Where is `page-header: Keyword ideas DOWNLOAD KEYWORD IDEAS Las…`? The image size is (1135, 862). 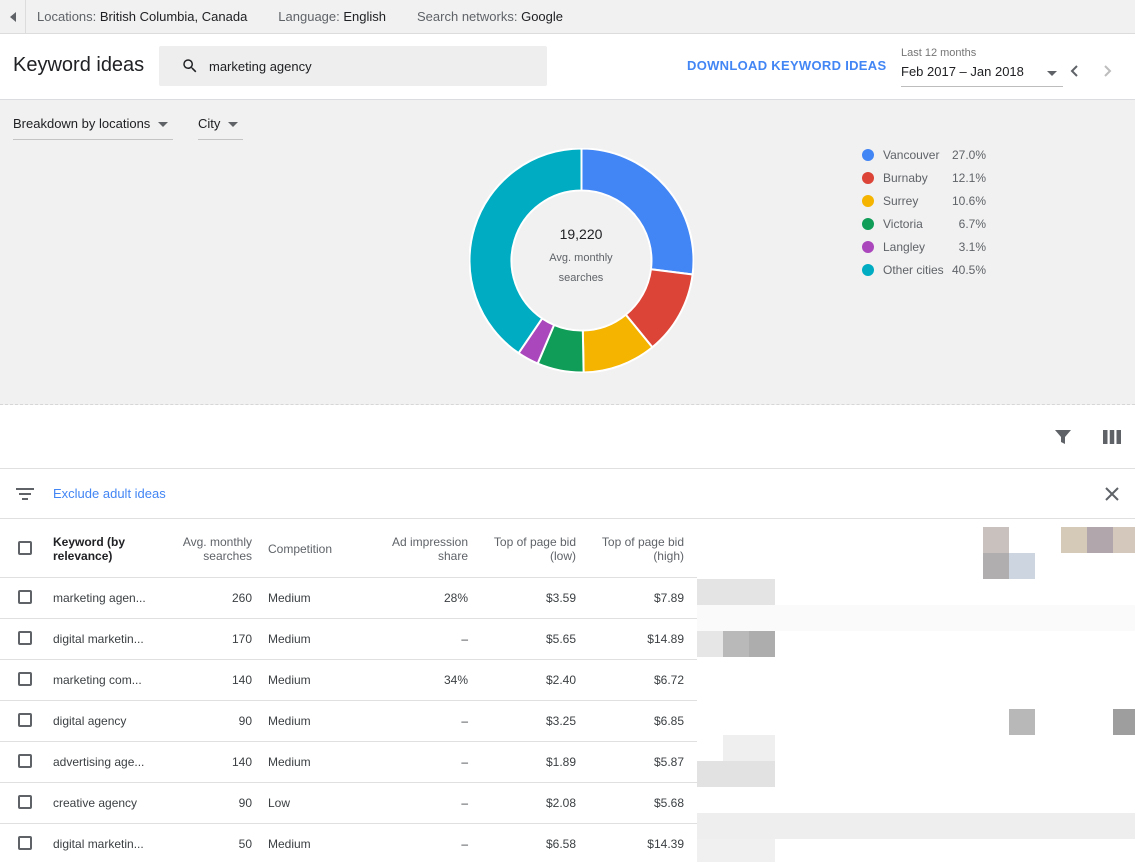 page-header: Keyword ideas DOWNLOAD KEYWORD IDEAS Las… is located at coordinates (567, 67).